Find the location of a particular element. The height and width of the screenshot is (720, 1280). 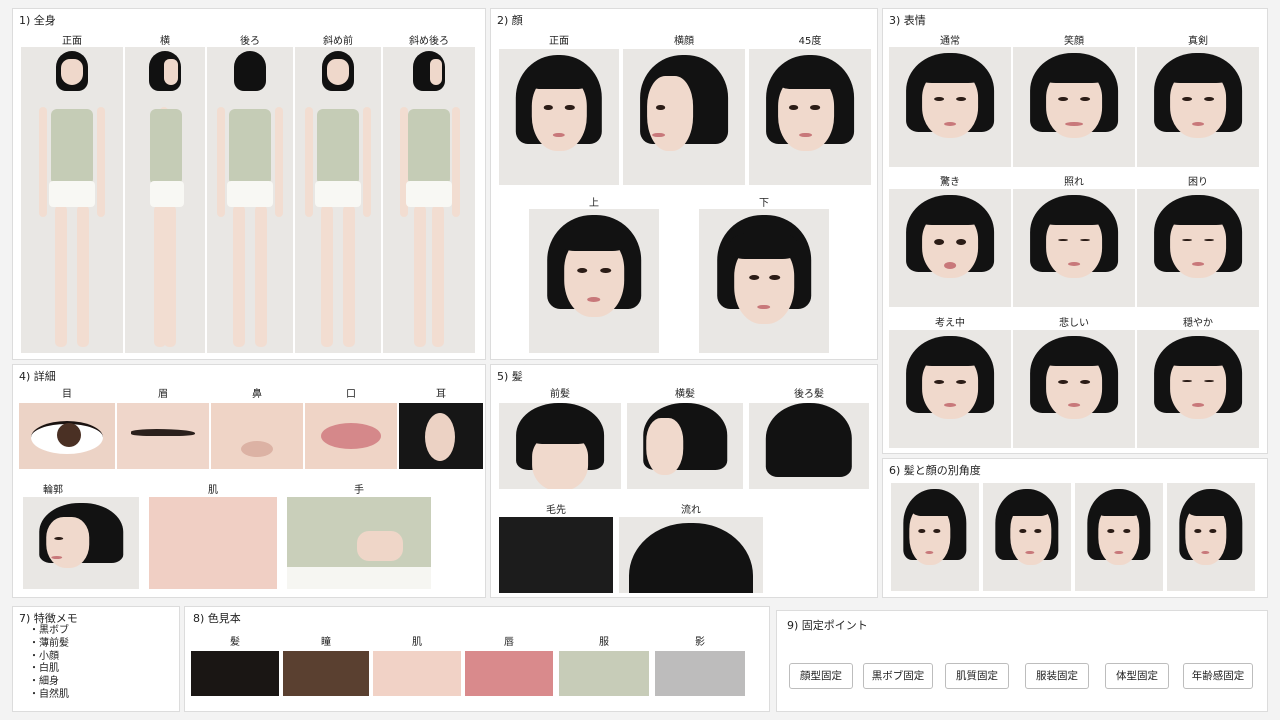

fix-age-impression-button: 年齢感固定 is located at coordinates (1218, 676).